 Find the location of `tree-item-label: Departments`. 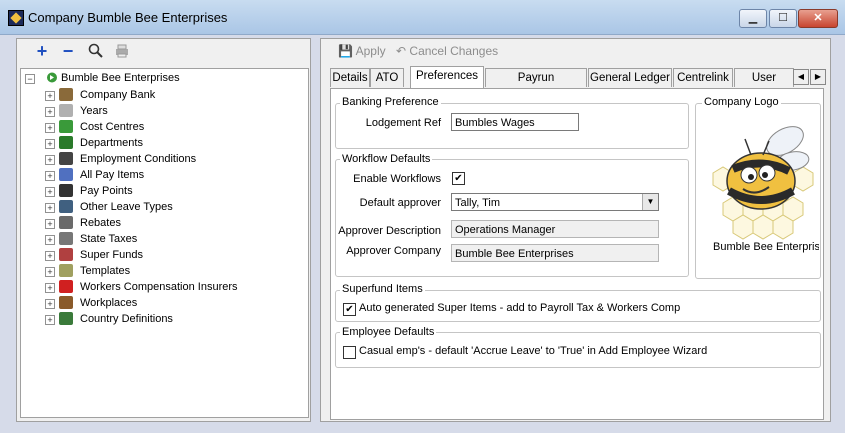

tree-item-label: Departments is located at coordinates (111, 143).